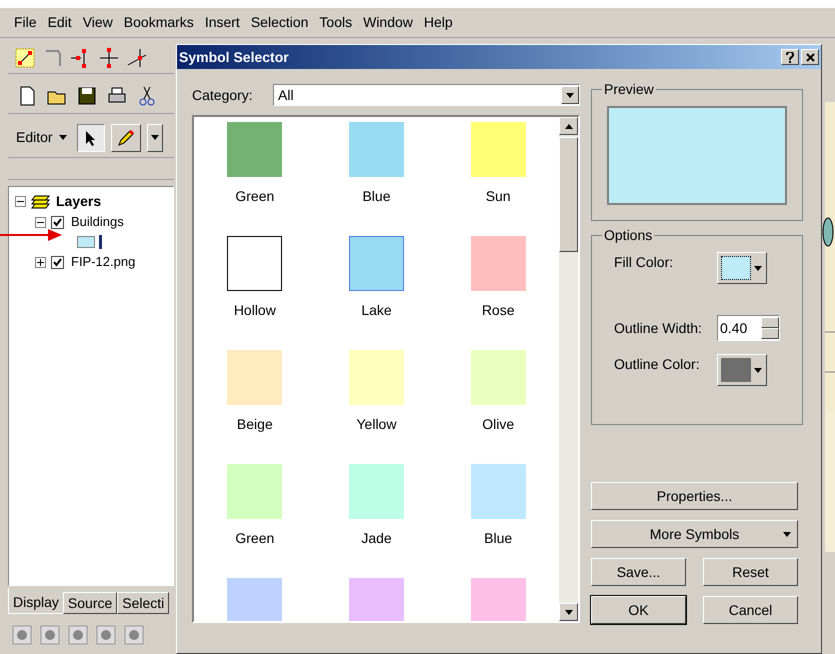 This screenshot has width=835, height=654. What do you see at coordinates (87, 95) in the screenshot?
I see `save-icon` at bounding box center [87, 95].